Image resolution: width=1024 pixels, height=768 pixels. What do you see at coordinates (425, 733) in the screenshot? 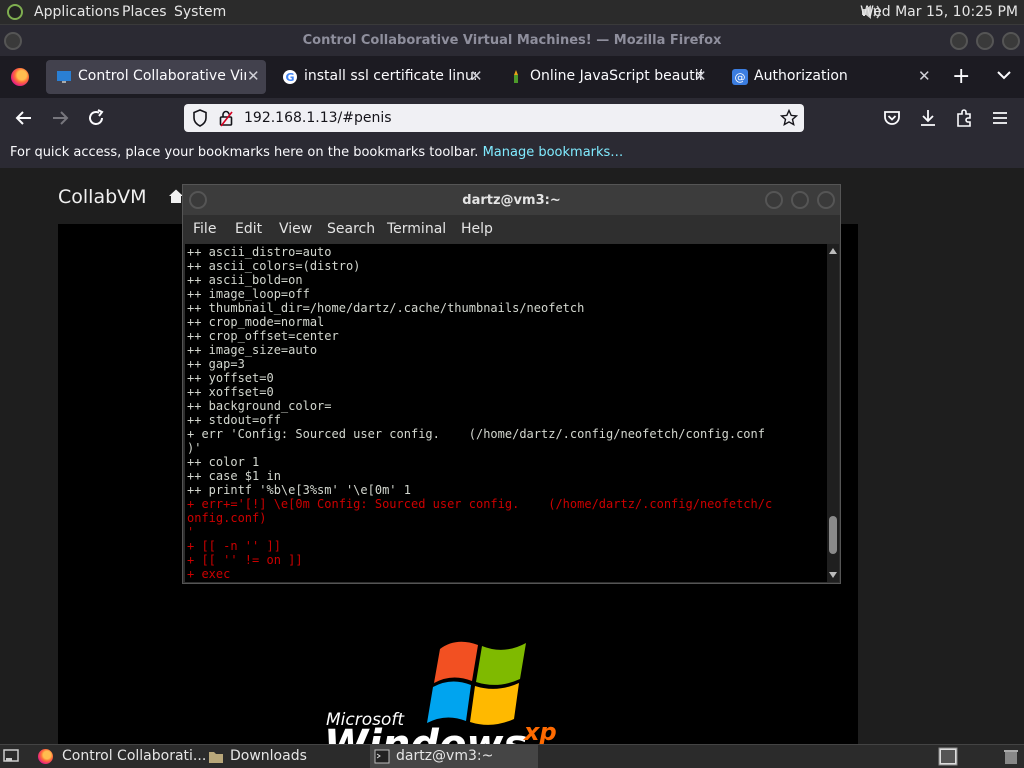
I see `xp-windows-text: Windows` at bounding box center [425, 733].